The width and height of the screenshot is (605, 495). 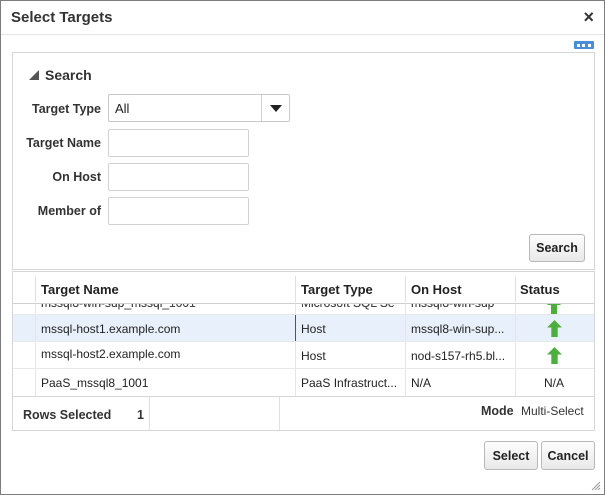 What do you see at coordinates (557, 248) in the screenshot?
I see `search-button: Search` at bounding box center [557, 248].